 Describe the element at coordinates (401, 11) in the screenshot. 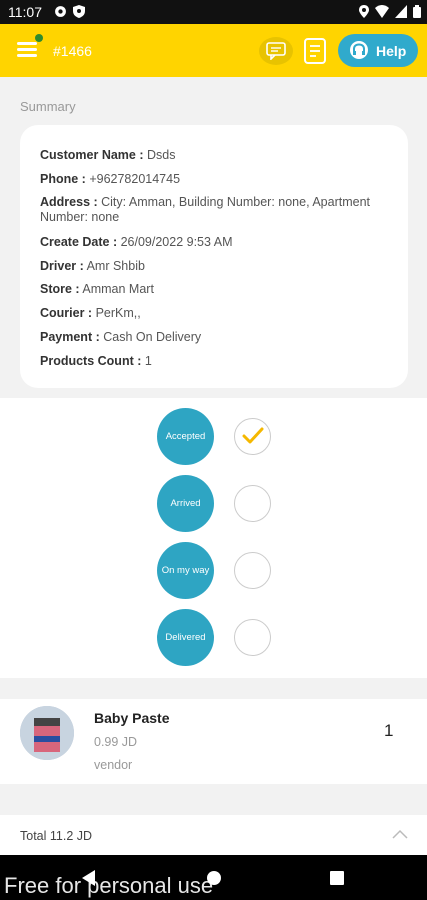

I see `signal-icon` at that location.